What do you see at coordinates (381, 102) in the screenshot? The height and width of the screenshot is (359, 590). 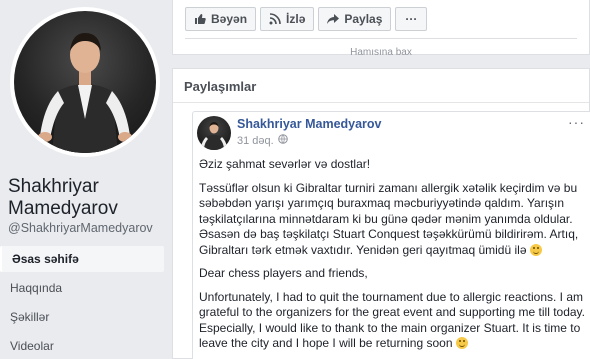 I see `shares-divider` at bounding box center [381, 102].